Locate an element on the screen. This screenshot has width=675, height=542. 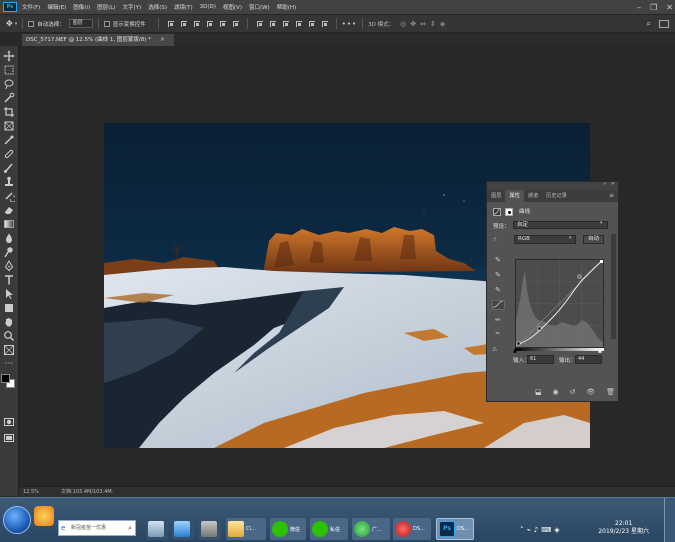
auto-button: 自动 is located at coordinates (593, 239).